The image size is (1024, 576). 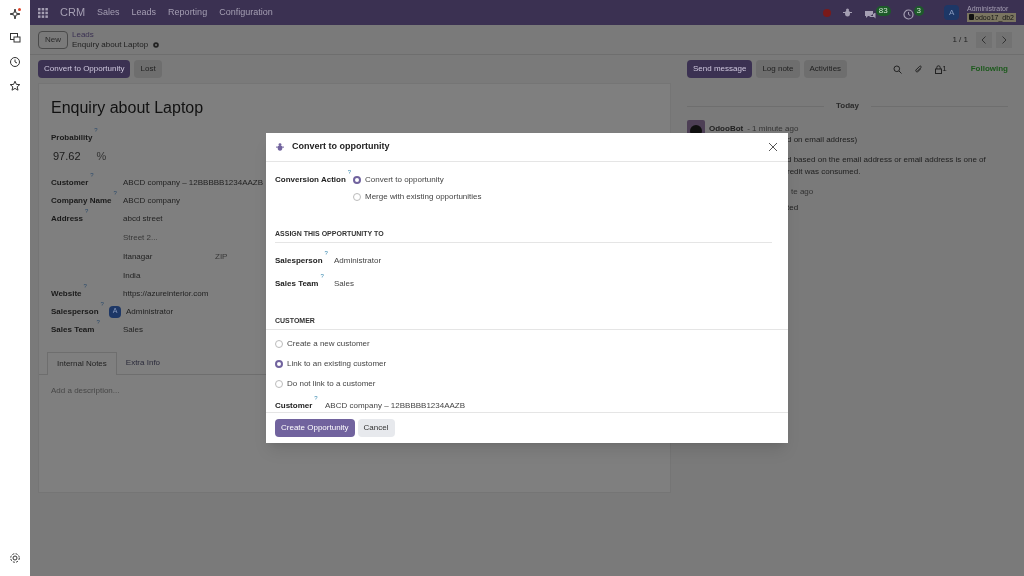 I want to click on street-field: abcd street, so click(x=175, y=218).